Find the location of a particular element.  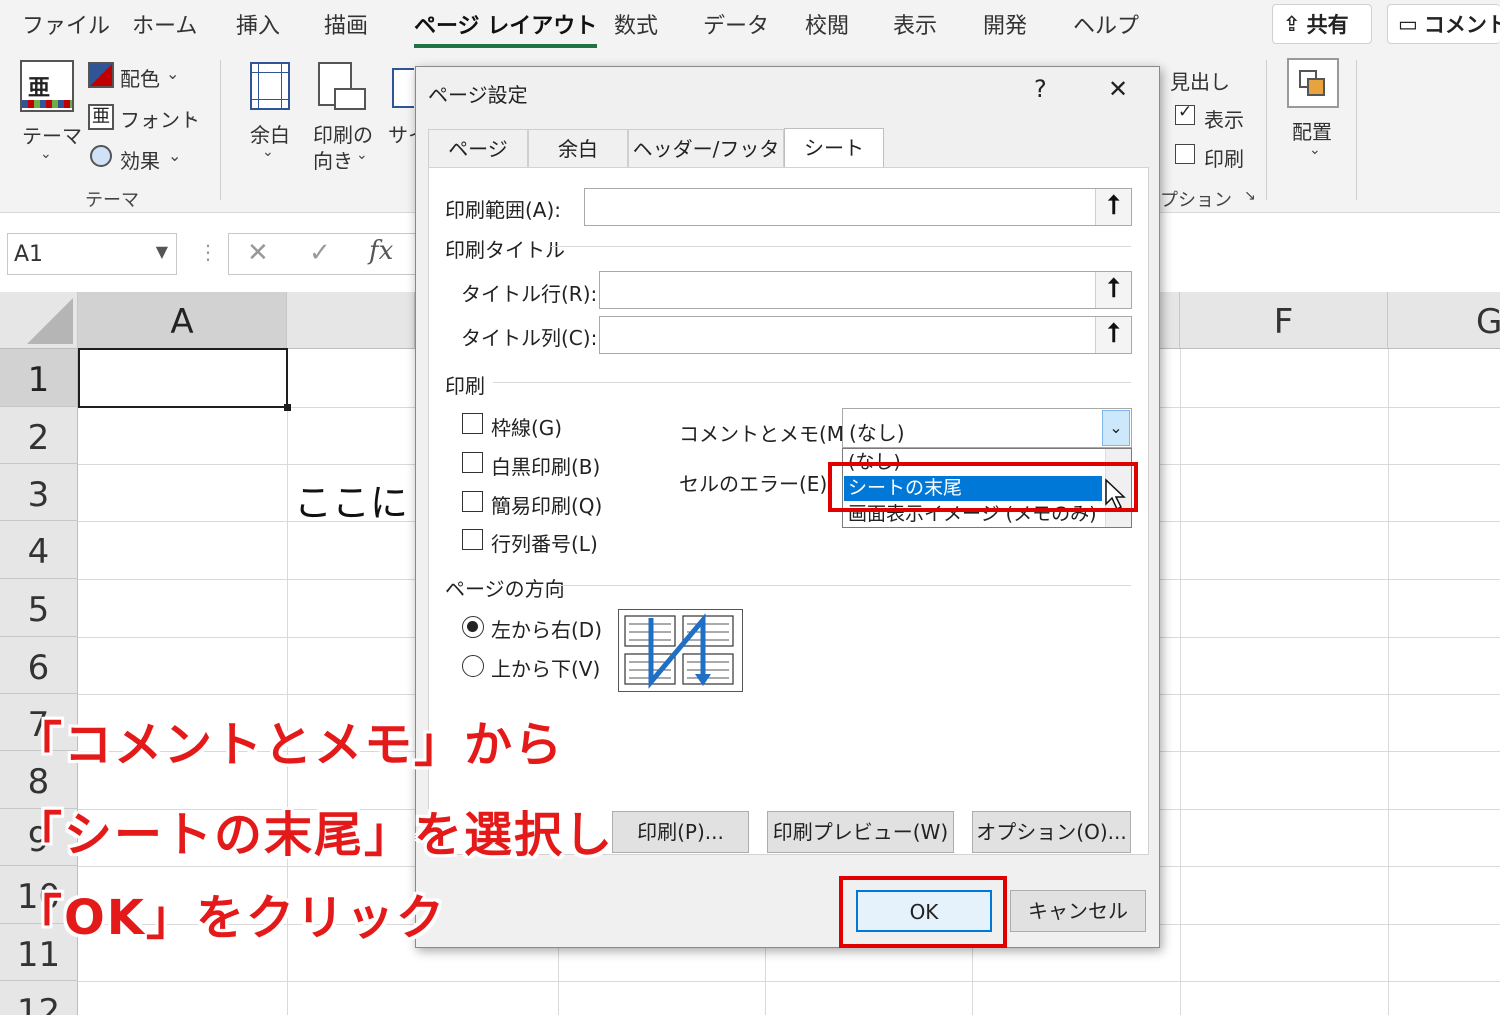

themes-label: テーマ is located at coordinates (52, 134).